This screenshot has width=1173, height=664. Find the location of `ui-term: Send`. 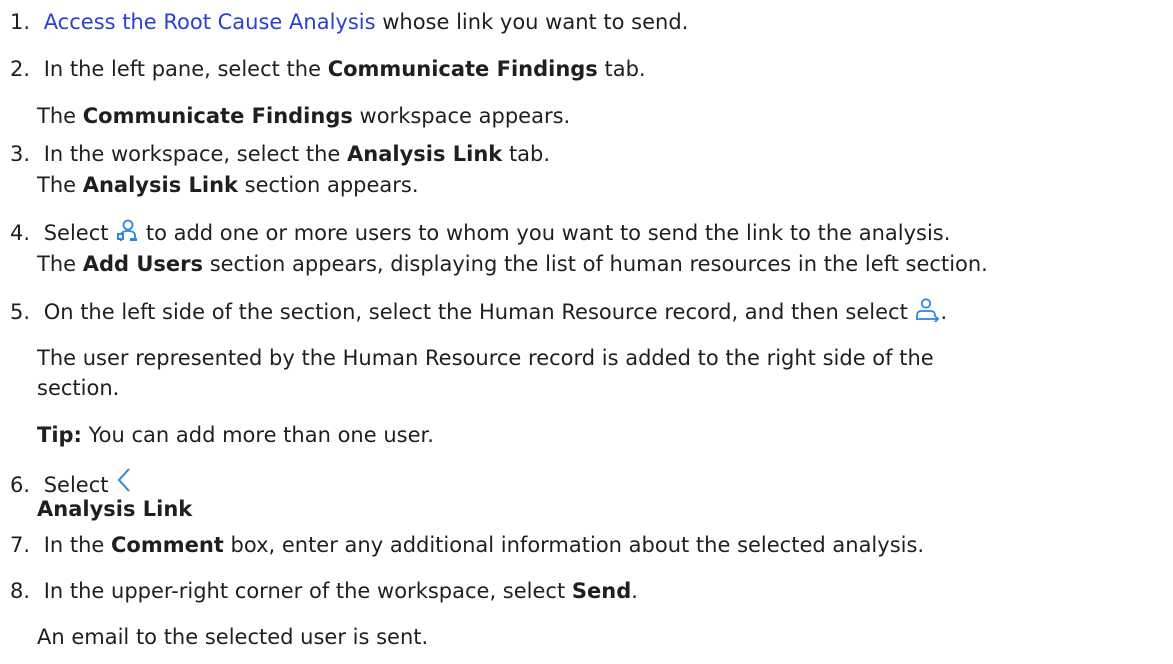

ui-term: Send is located at coordinates (601, 591).